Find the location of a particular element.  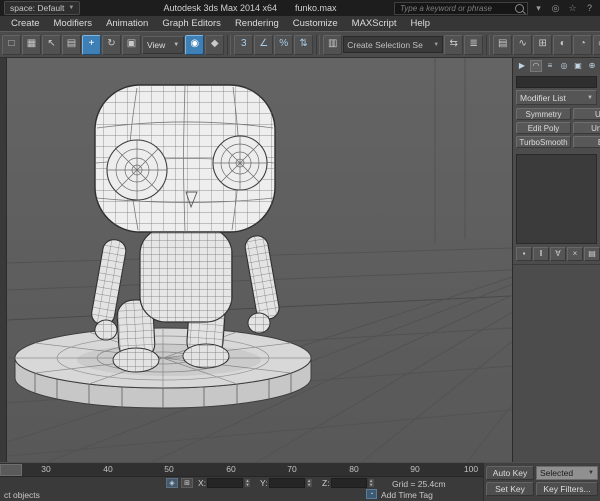

named-selection-set-dropdown: Create Selection Se ▼ is located at coordinates (393, 44).